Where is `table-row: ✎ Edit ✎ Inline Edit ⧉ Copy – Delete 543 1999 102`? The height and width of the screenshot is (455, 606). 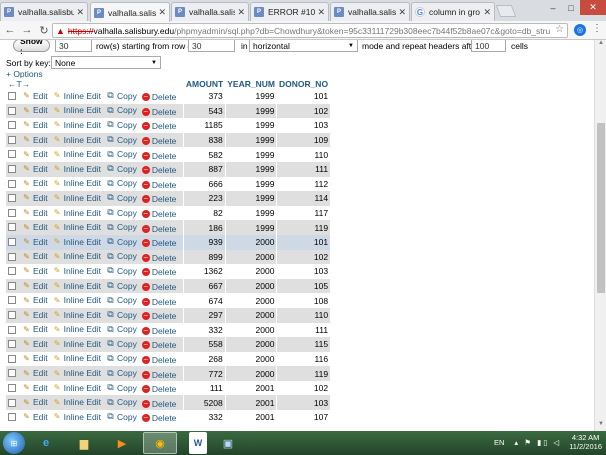
table-row: ✎ Edit ✎ Inline Edit ⧉ Copy – Delete 543 1999 102 is located at coordinates (168, 111).